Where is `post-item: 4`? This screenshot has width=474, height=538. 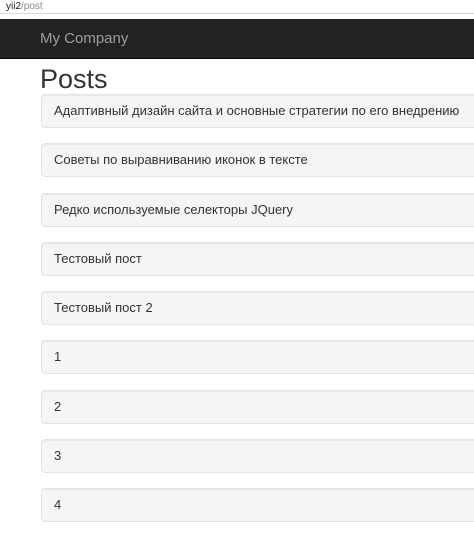 post-item: 4 is located at coordinates (257, 505).